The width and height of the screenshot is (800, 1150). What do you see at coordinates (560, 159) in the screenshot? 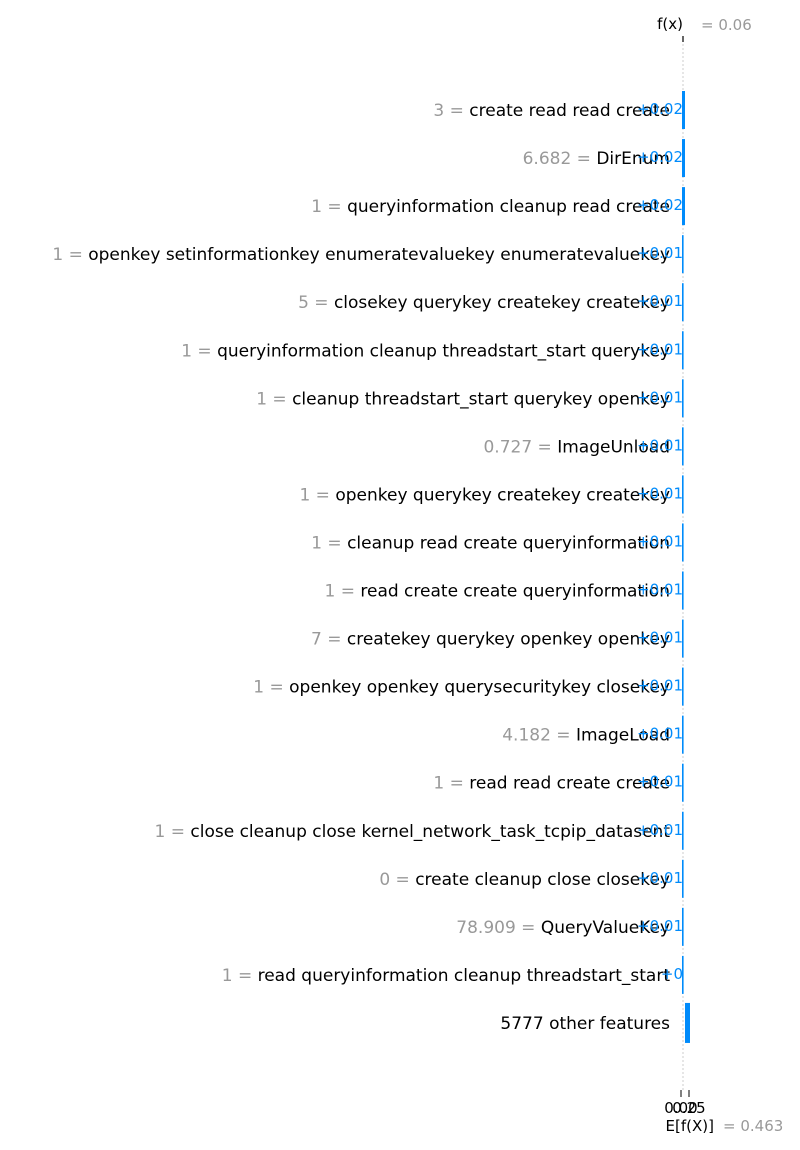
I see `feature-value: 6.682 =` at bounding box center [560, 159].